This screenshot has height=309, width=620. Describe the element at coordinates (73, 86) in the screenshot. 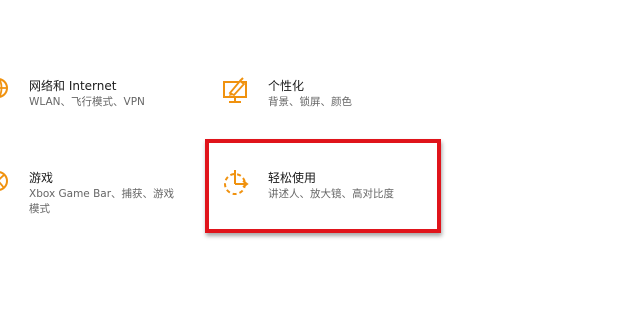

I see `tile-title: 网络和 Internet` at that location.